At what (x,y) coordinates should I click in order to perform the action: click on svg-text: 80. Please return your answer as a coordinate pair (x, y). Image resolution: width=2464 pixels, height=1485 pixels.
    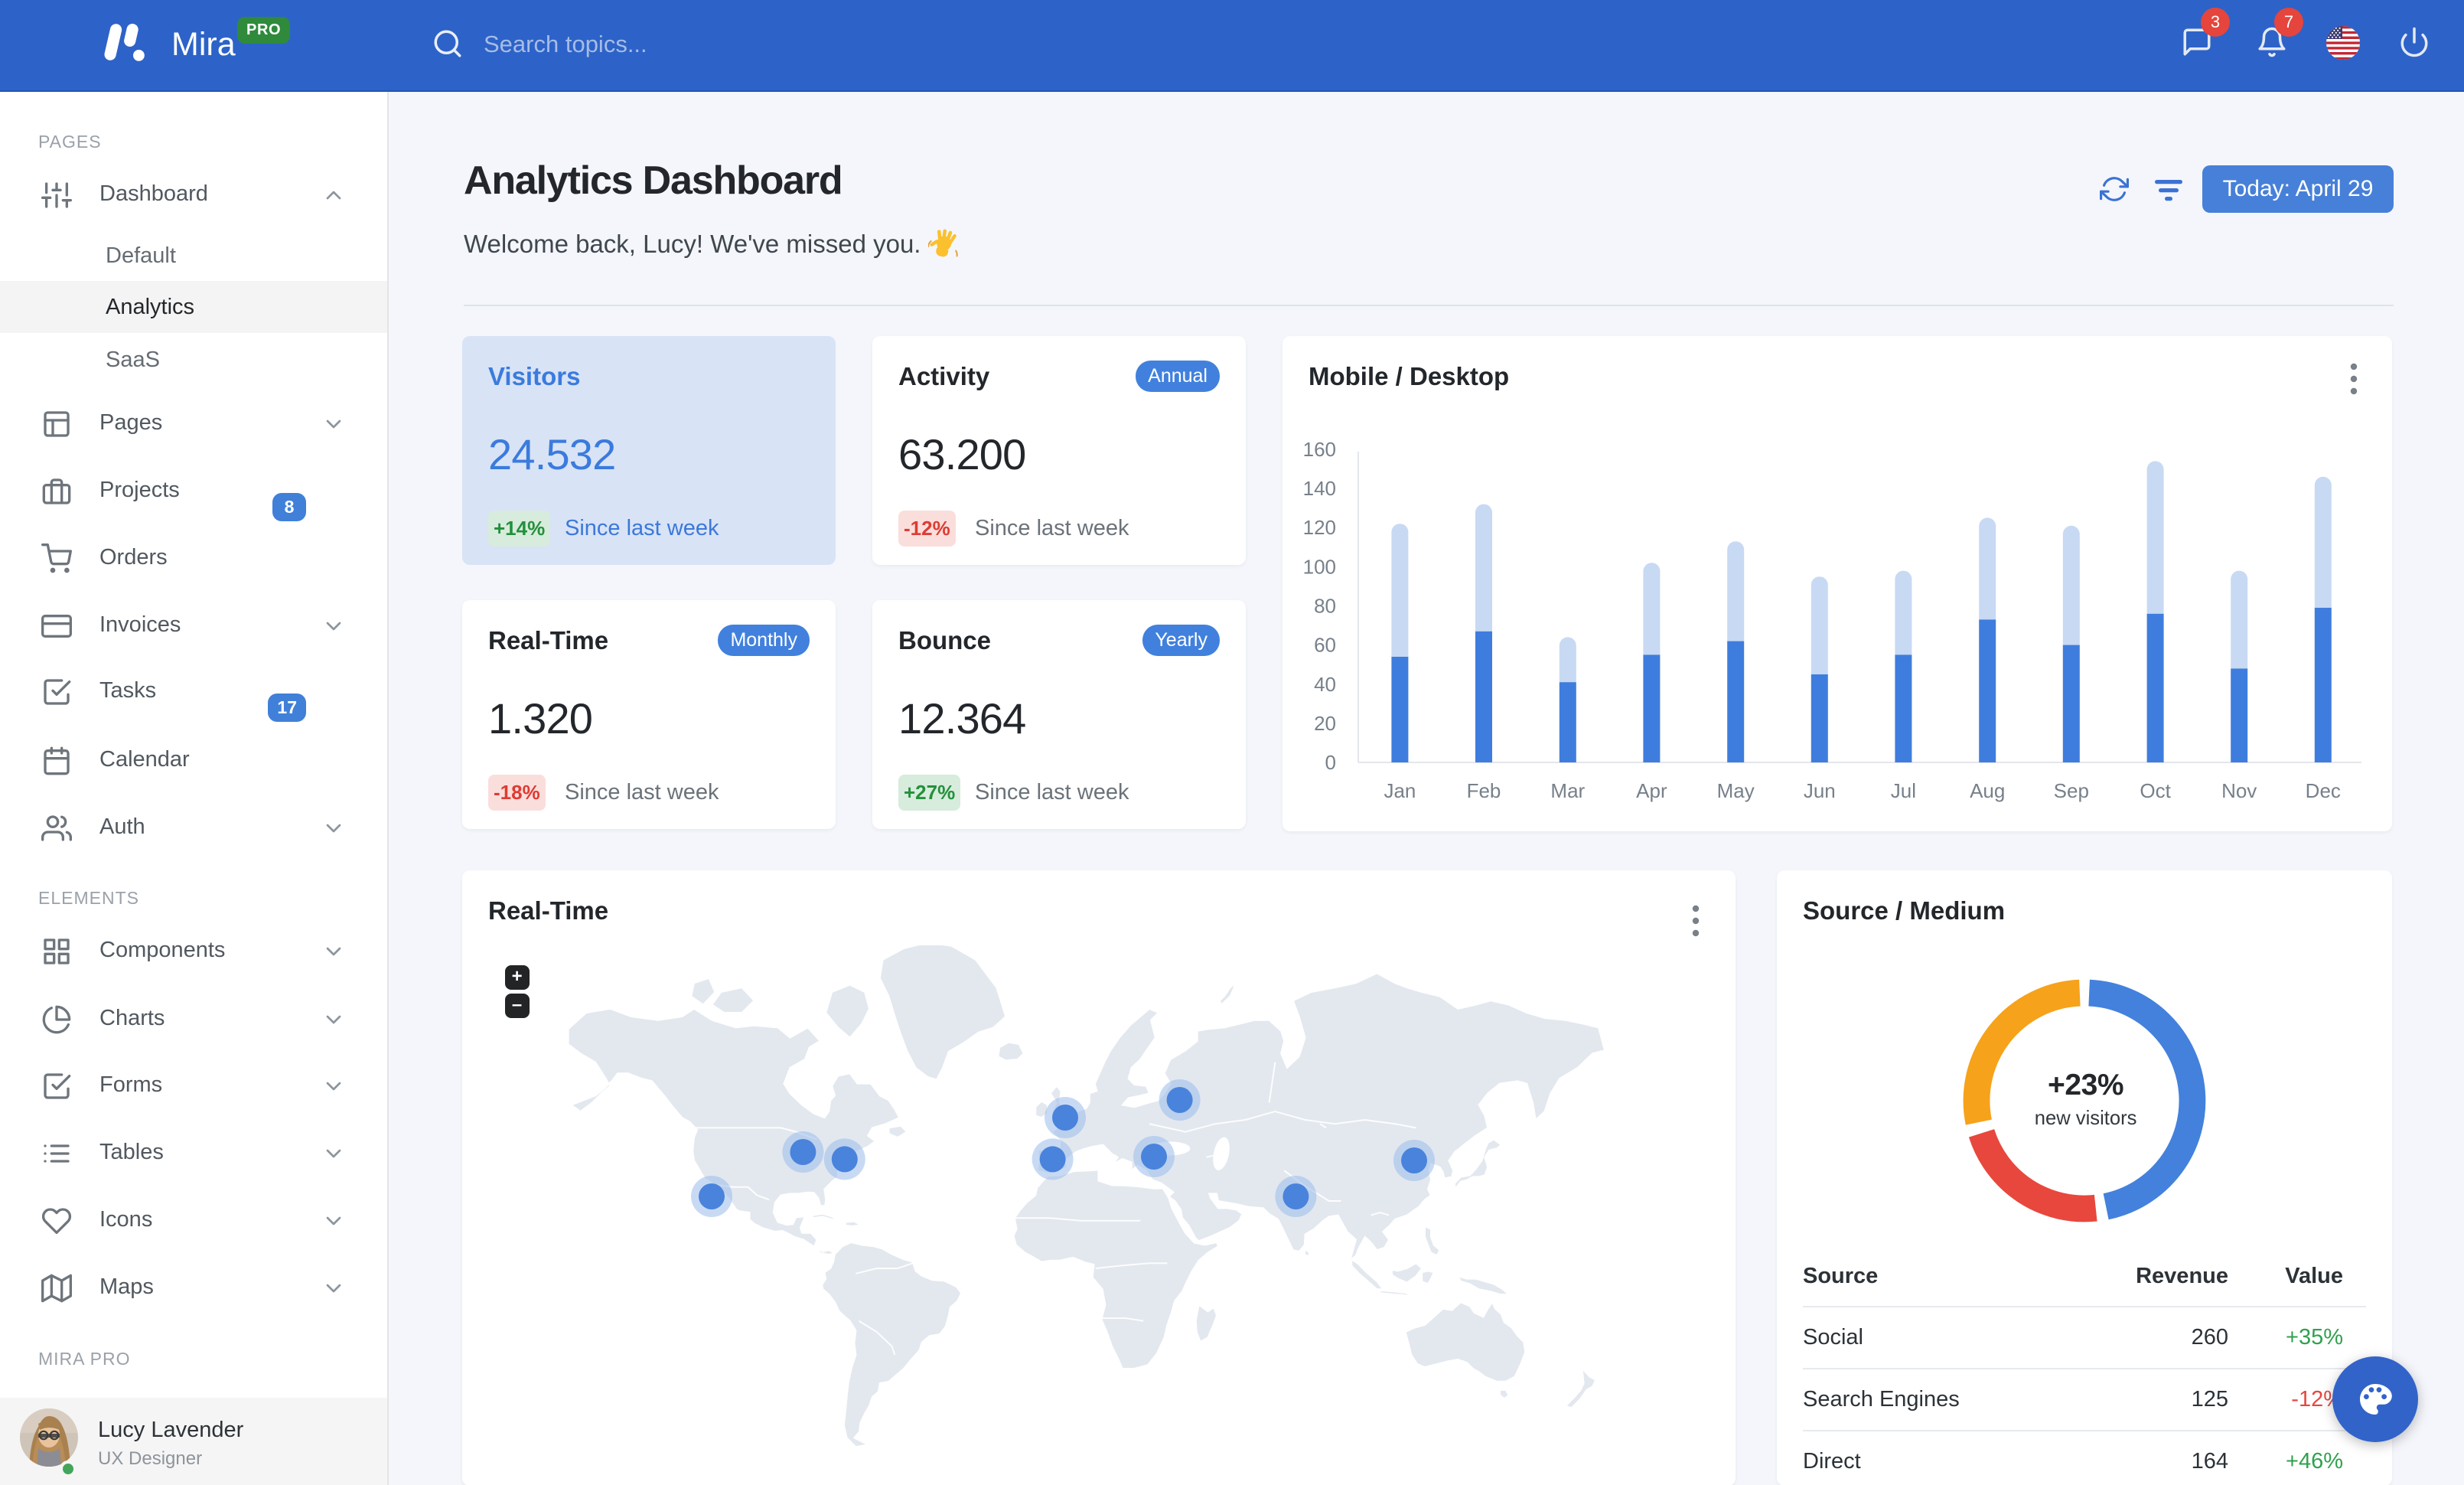
    Looking at the image, I should click on (1325, 606).